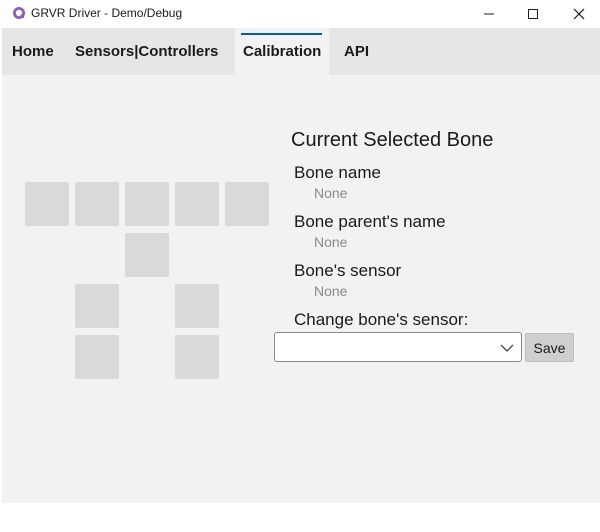 The image size is (600, 532). I want to click on bone-sensor-label: Bone's sensor, so click(348, 270).